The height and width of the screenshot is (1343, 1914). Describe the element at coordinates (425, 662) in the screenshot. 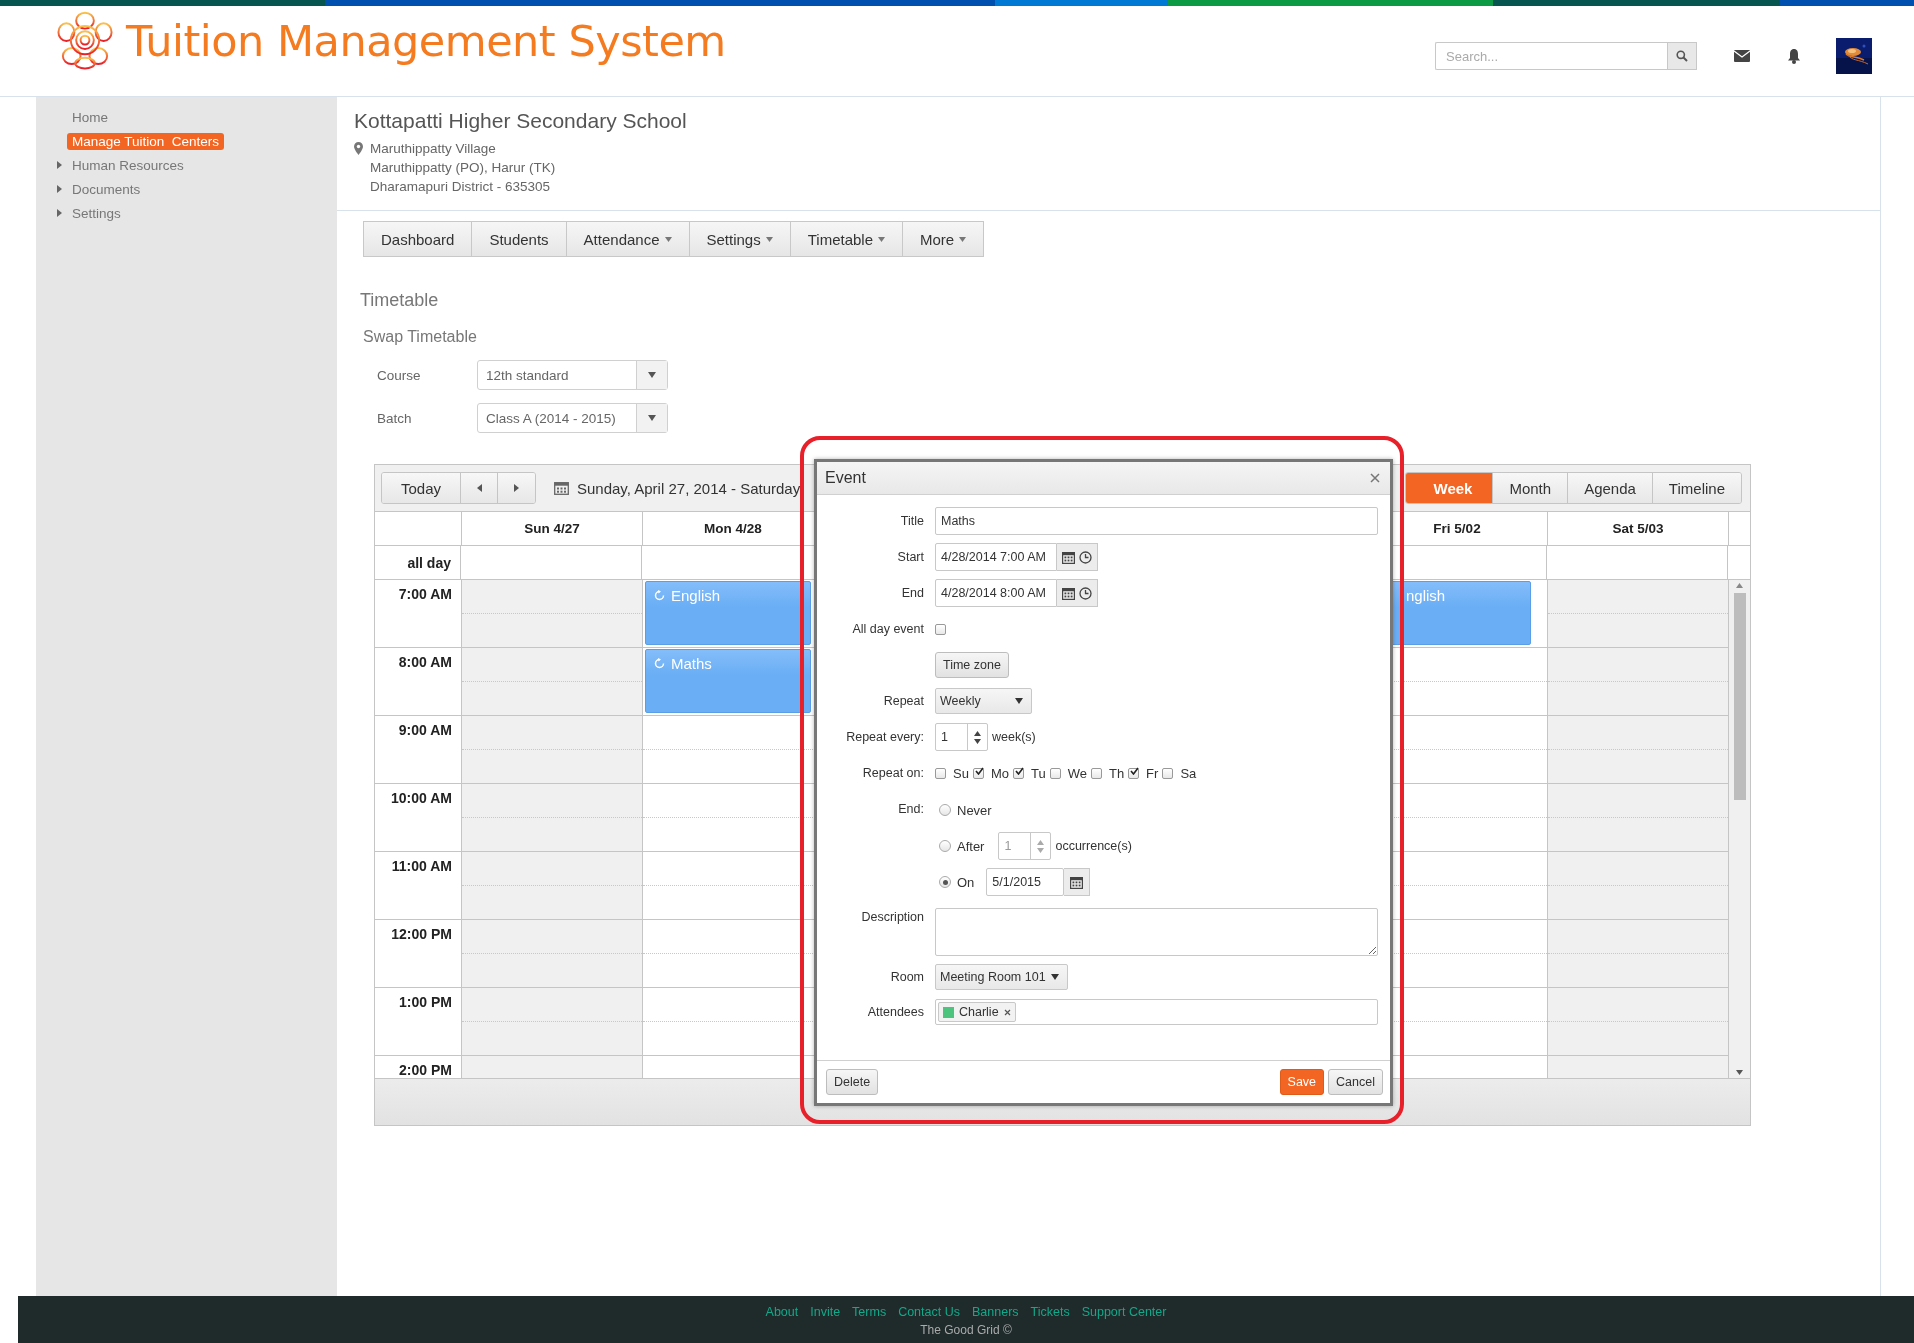

I see `time-label: 8:00 AM` at that location.